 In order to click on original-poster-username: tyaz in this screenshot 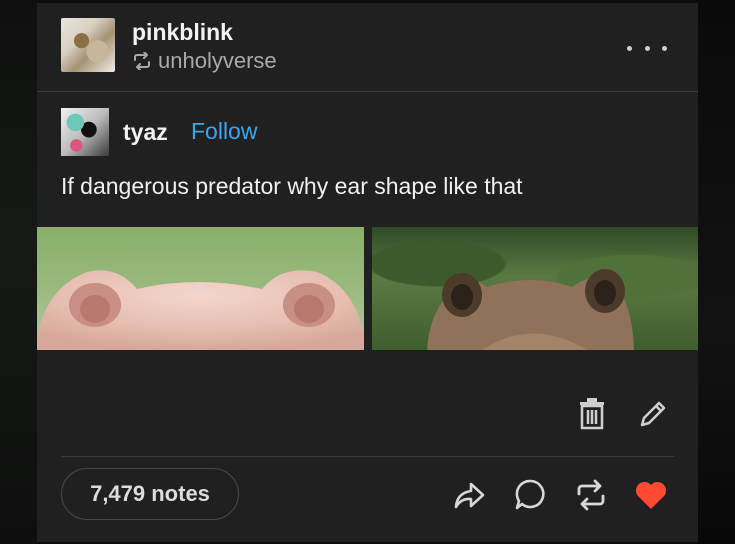, I will do `click(145, 132)`.